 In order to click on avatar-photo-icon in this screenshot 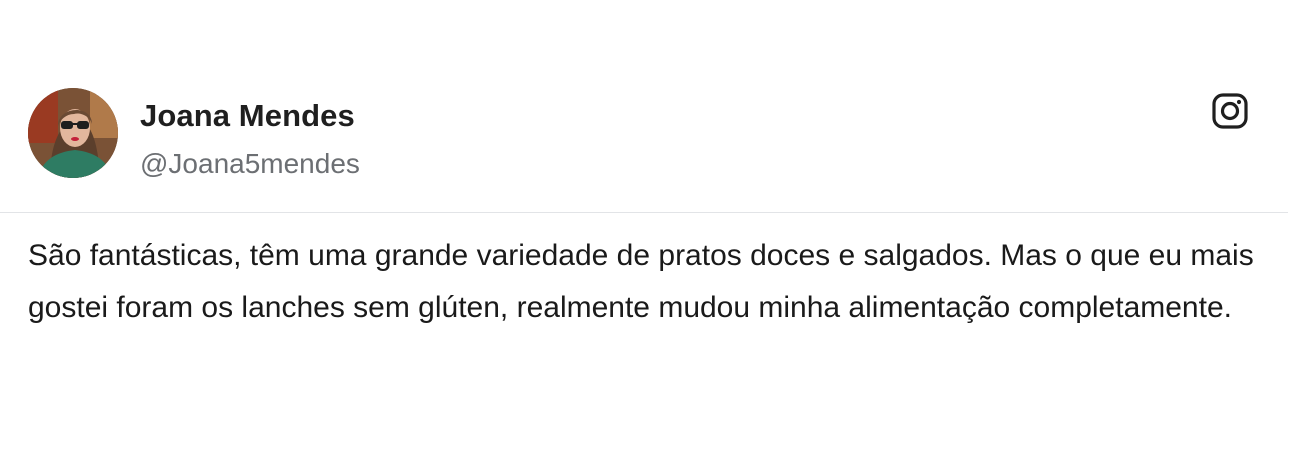, I will do `click(73, 133)`.